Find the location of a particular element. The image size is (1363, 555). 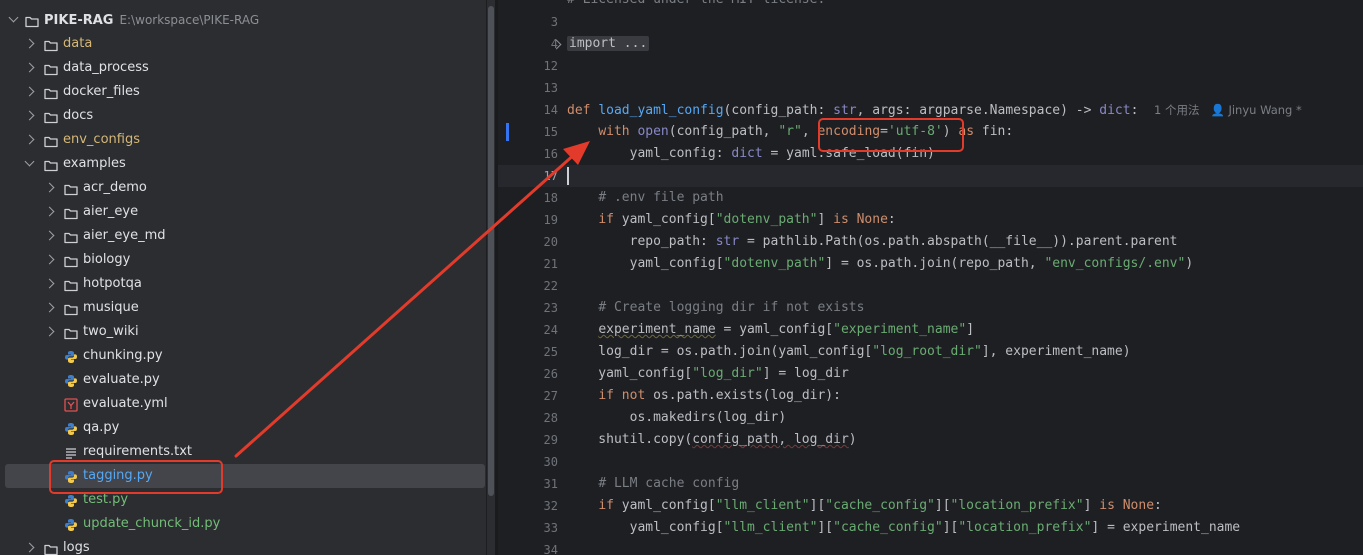

line-number: 34 is located at coordinates (550, 549).